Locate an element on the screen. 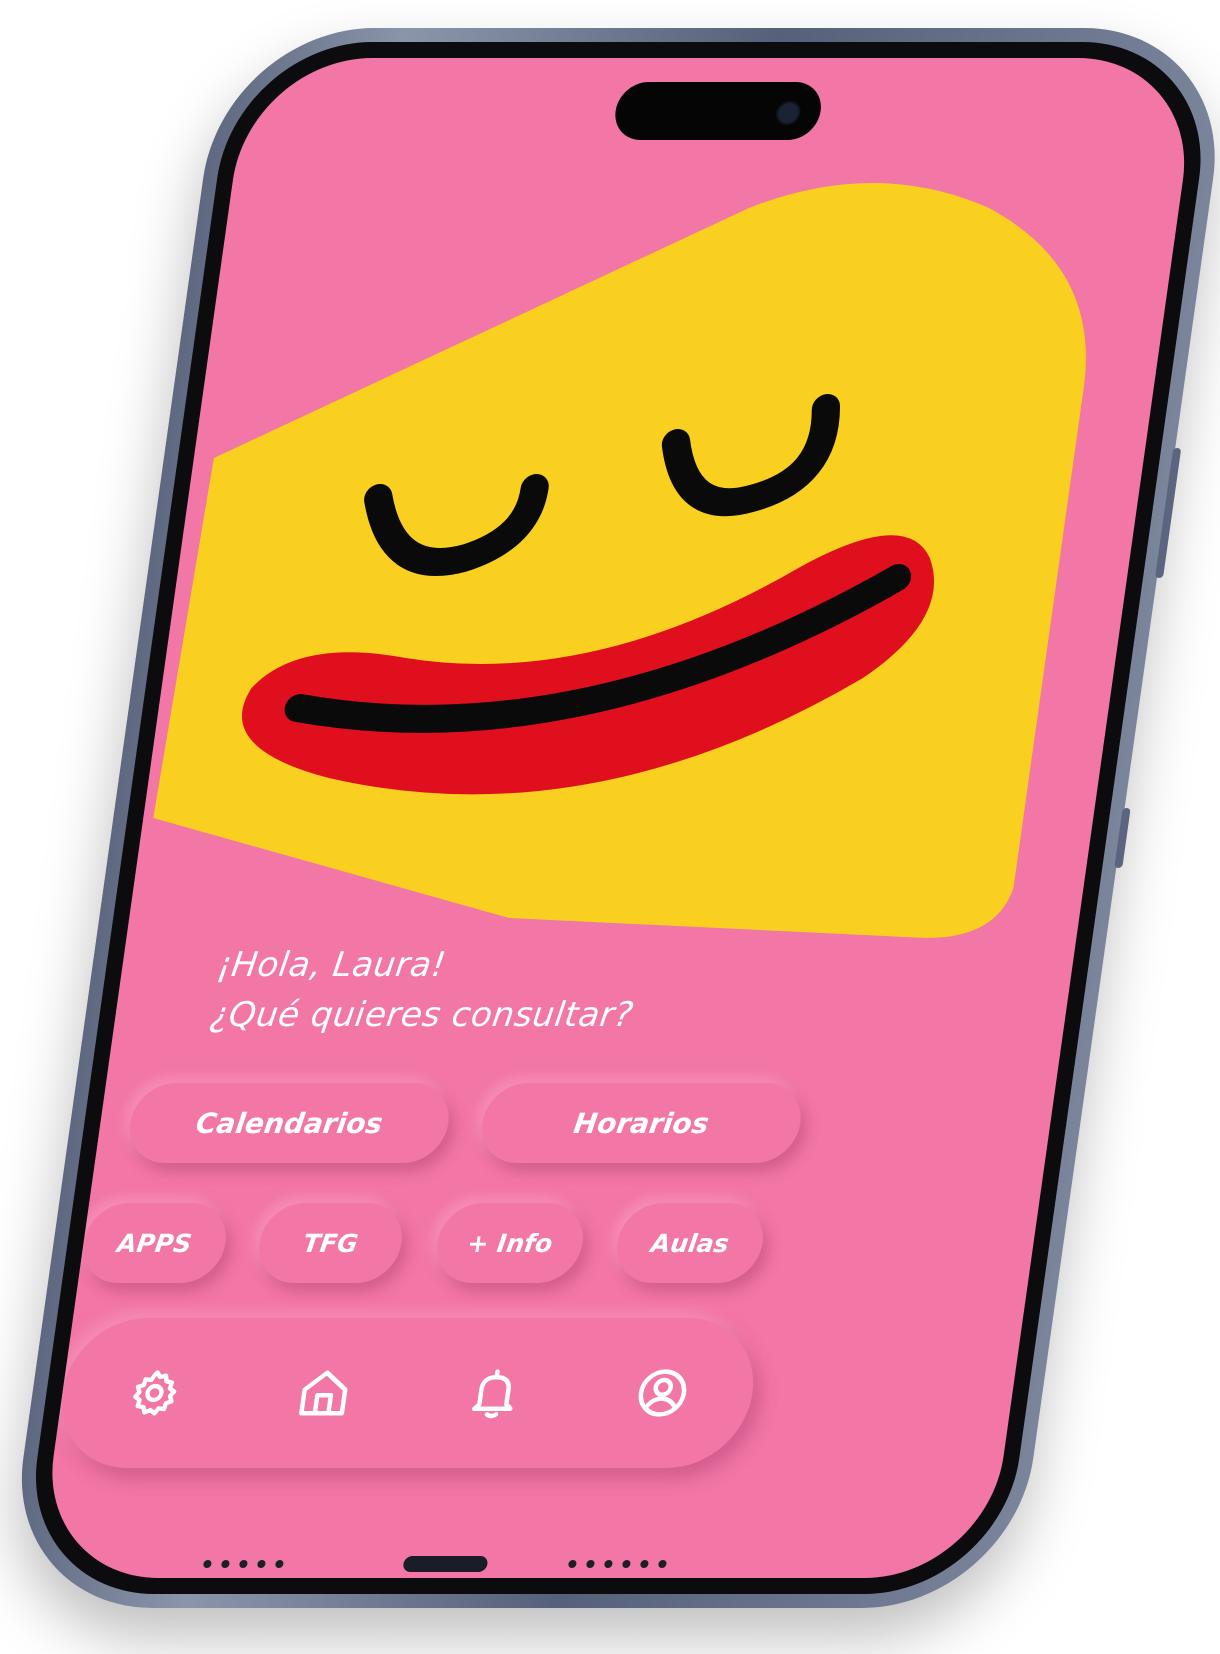 This screenshot has width=1220, height=1654. tfg-button: TFG is located at coordinates (330, 1243).